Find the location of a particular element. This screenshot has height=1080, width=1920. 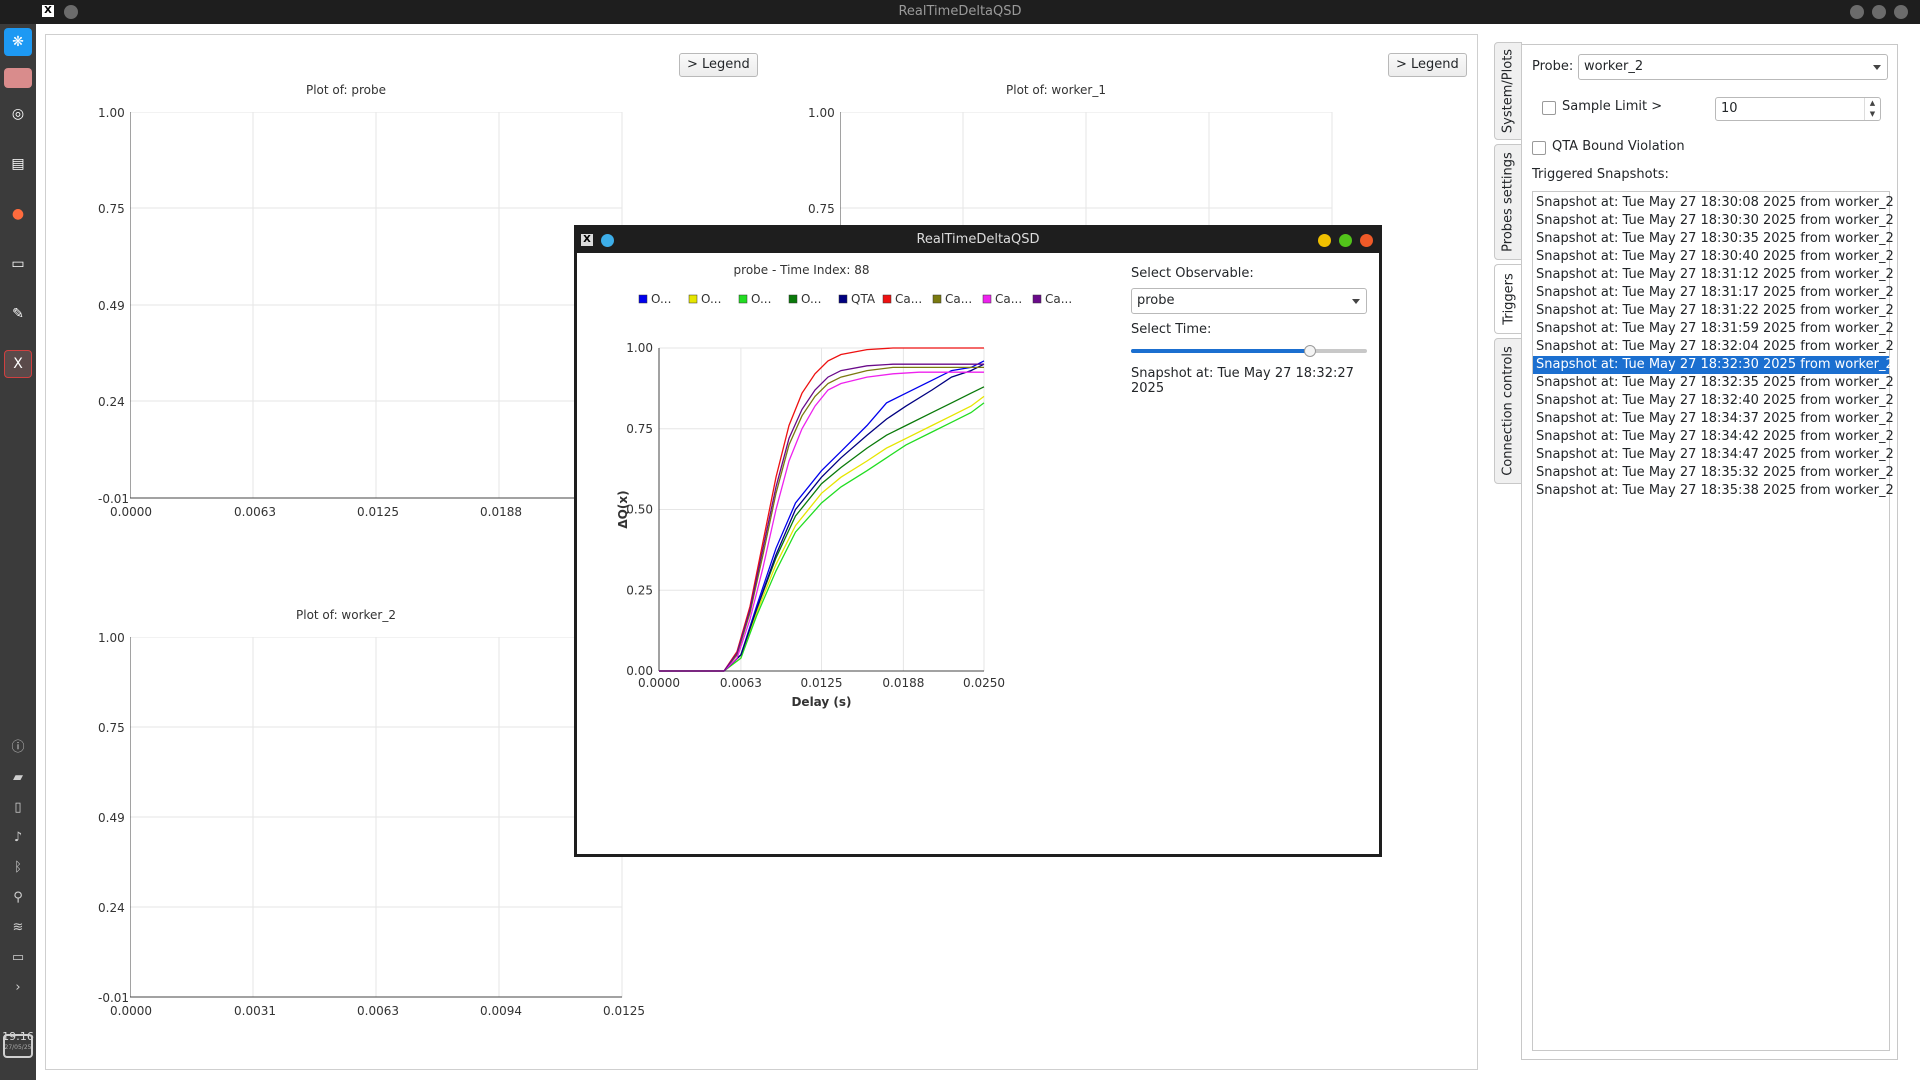

battery-icon: ▭ is located at coordinates (18, 958).